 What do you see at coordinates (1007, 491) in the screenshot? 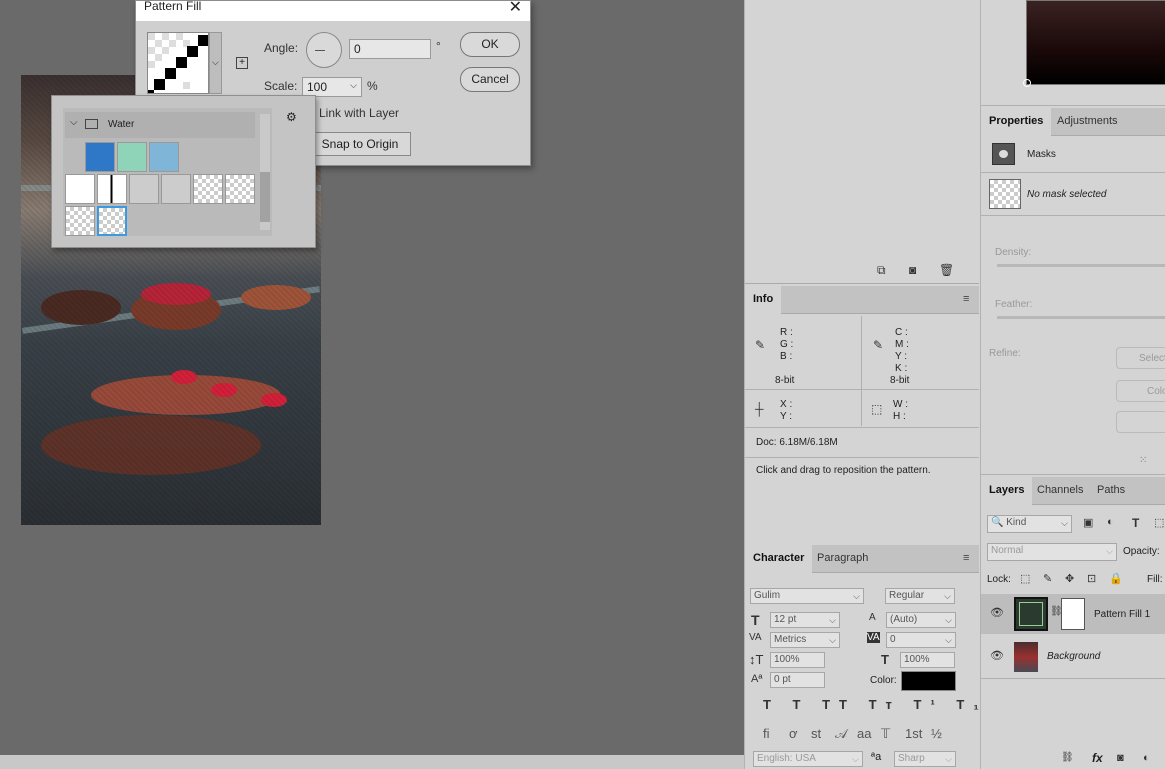
I see `tab-layers: Layers` at bounding box center [1007, 491].